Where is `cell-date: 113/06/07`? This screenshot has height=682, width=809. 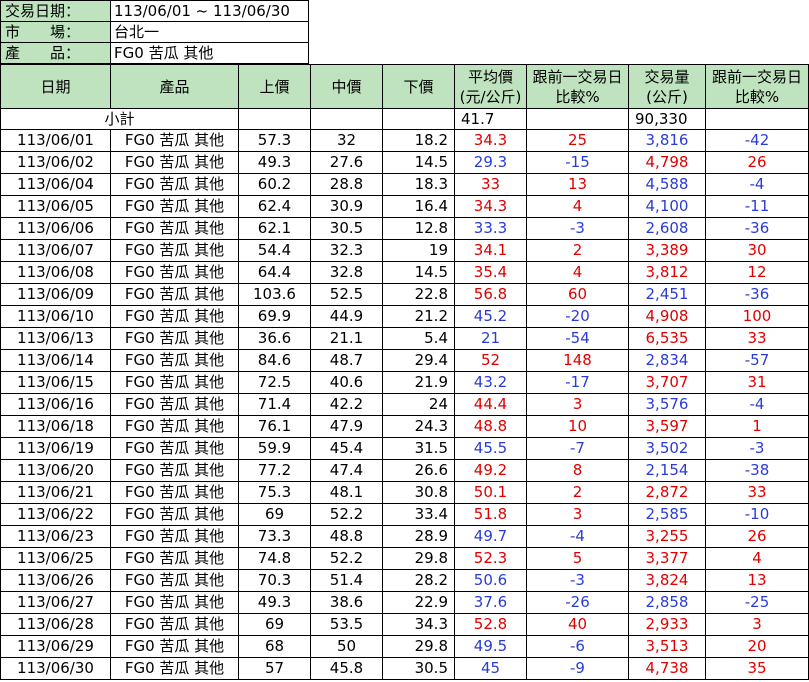 cell-date: 113/06/07 is located at coordinates (55, 250).